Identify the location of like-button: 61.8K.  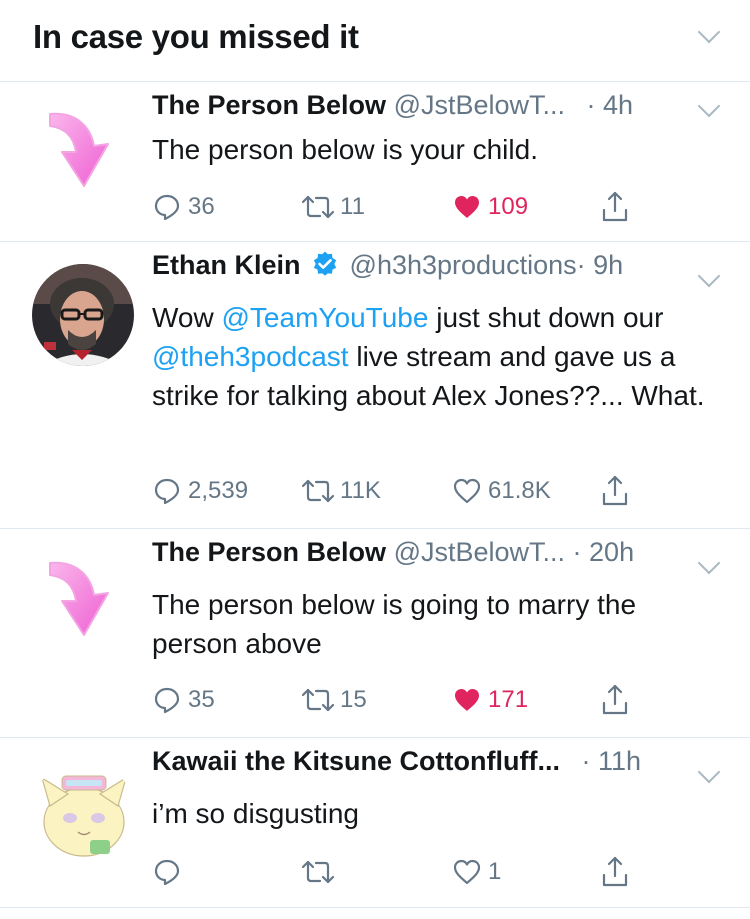
(501, 491).